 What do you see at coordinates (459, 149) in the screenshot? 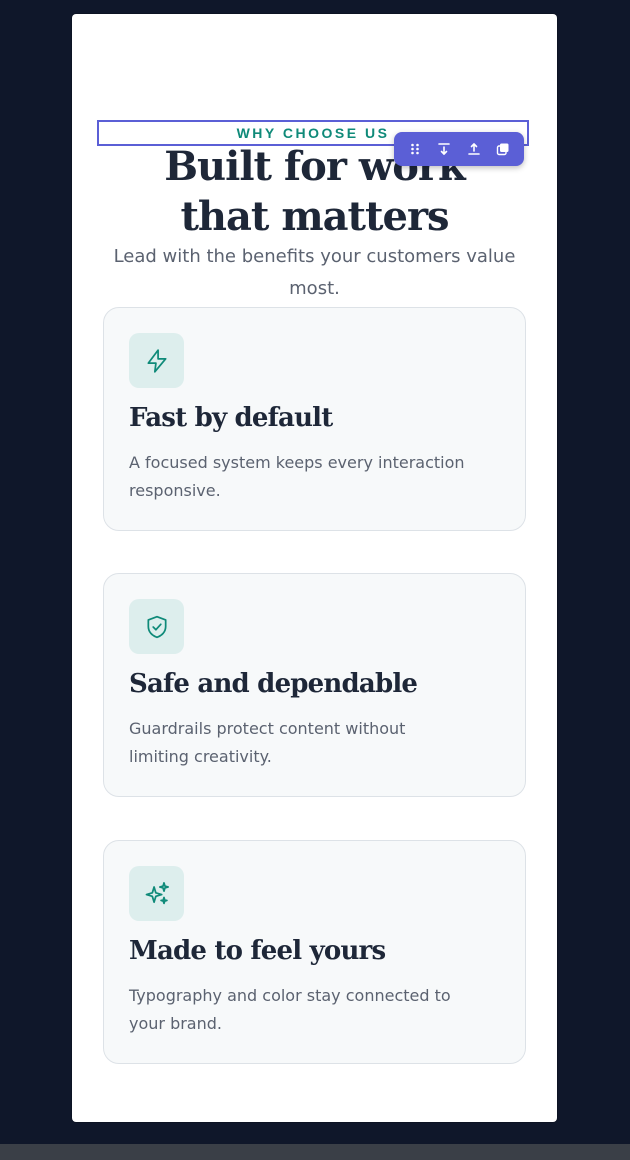
I see `element-toolbar` at bounding box center [459, 149].